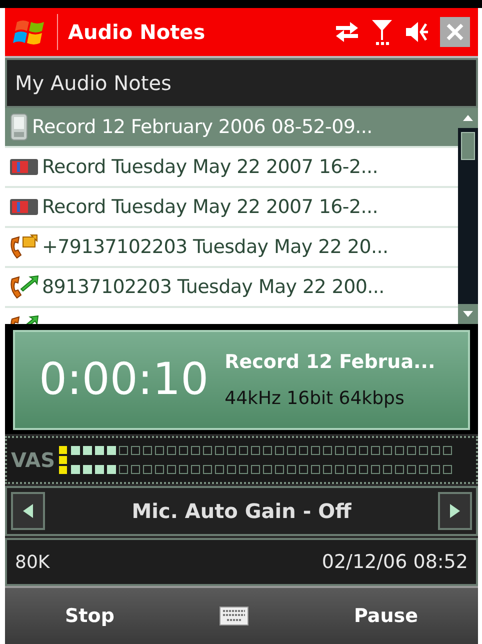  What do you see at coordinates (24, 287) in the screenshot?
I see `phone-arrow-icon` at bounding box center [24, 287].